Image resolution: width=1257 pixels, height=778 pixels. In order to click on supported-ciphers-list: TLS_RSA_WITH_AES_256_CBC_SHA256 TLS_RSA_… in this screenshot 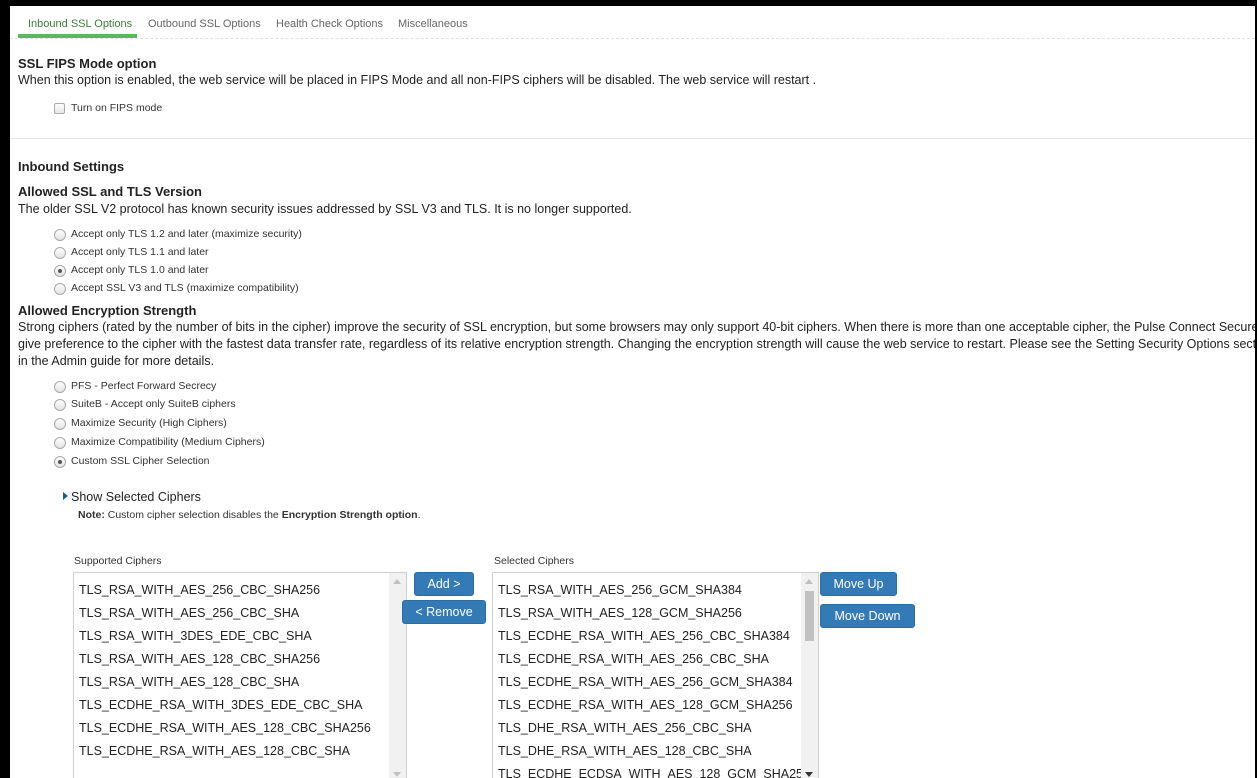, I will do `click(240, 675)`.